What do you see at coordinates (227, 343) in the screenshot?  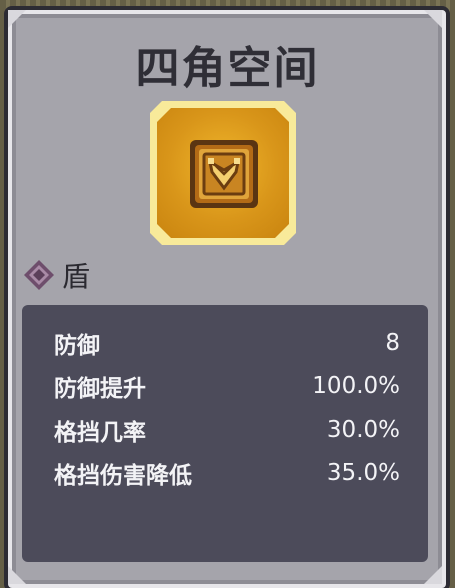 I see `stat-row-defense: 防御 8` at bounding box center [227, 343].